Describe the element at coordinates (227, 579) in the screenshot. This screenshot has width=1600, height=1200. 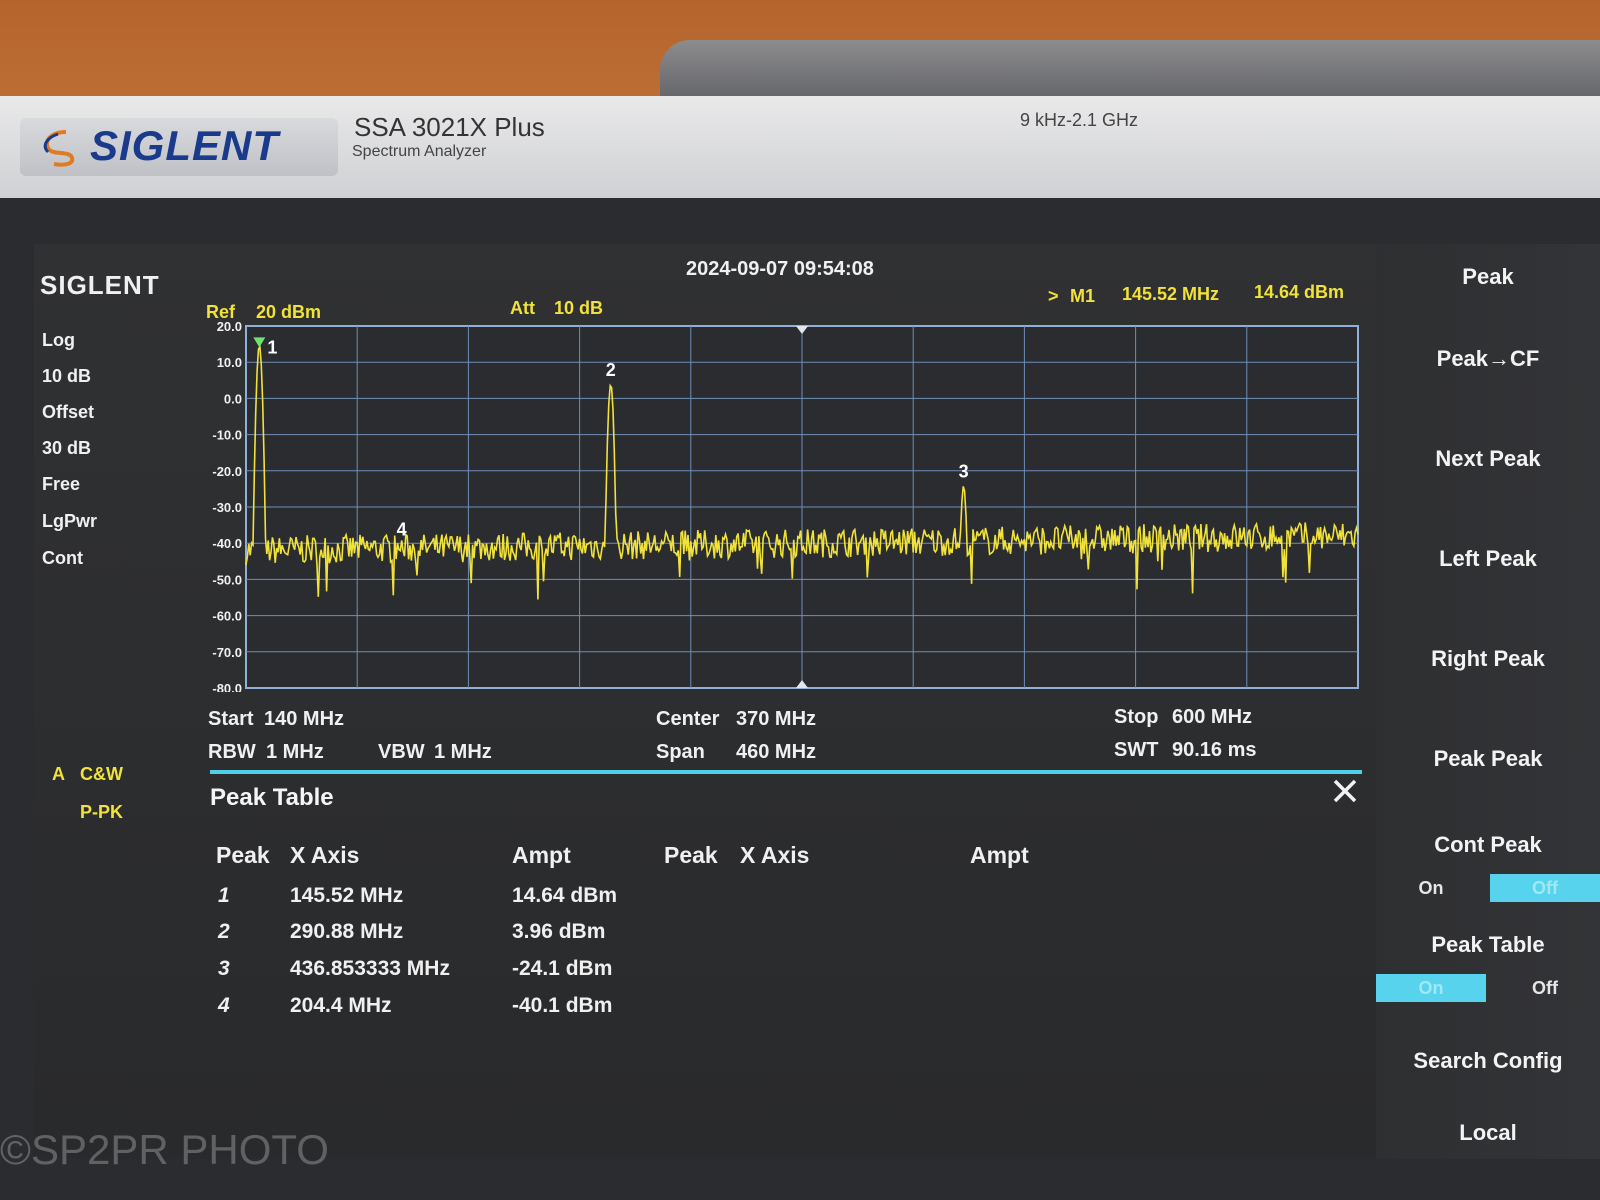
I see `y-tick-label: -50.0` at that location.